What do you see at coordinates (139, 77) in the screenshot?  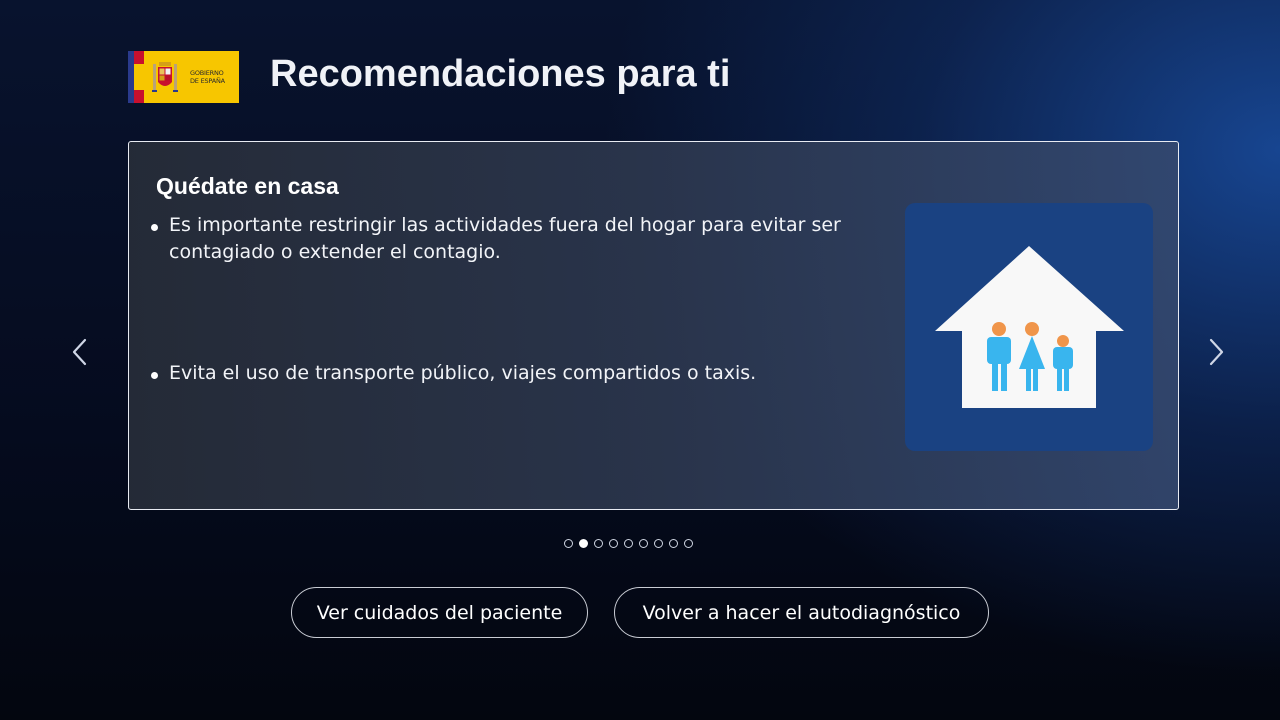 I see `logo-flag-stripe` at bounding box center [139, 77].